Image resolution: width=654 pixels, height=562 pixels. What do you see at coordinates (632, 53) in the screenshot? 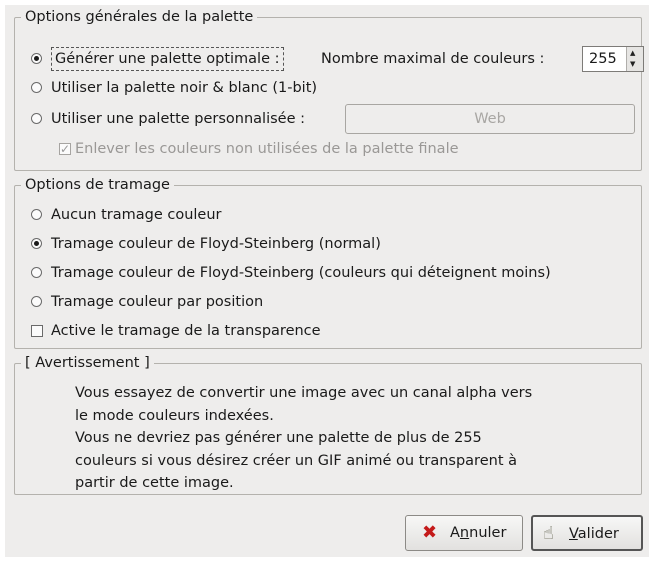
I see `spin-up-icon: ▲` at bounding box center [632, 53].